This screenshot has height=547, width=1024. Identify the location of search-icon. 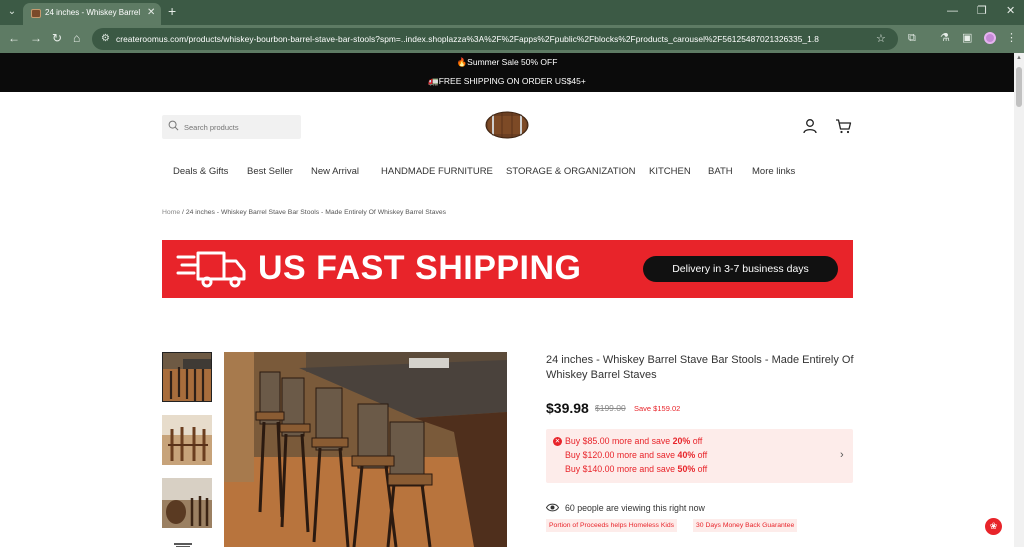
(173, 125).